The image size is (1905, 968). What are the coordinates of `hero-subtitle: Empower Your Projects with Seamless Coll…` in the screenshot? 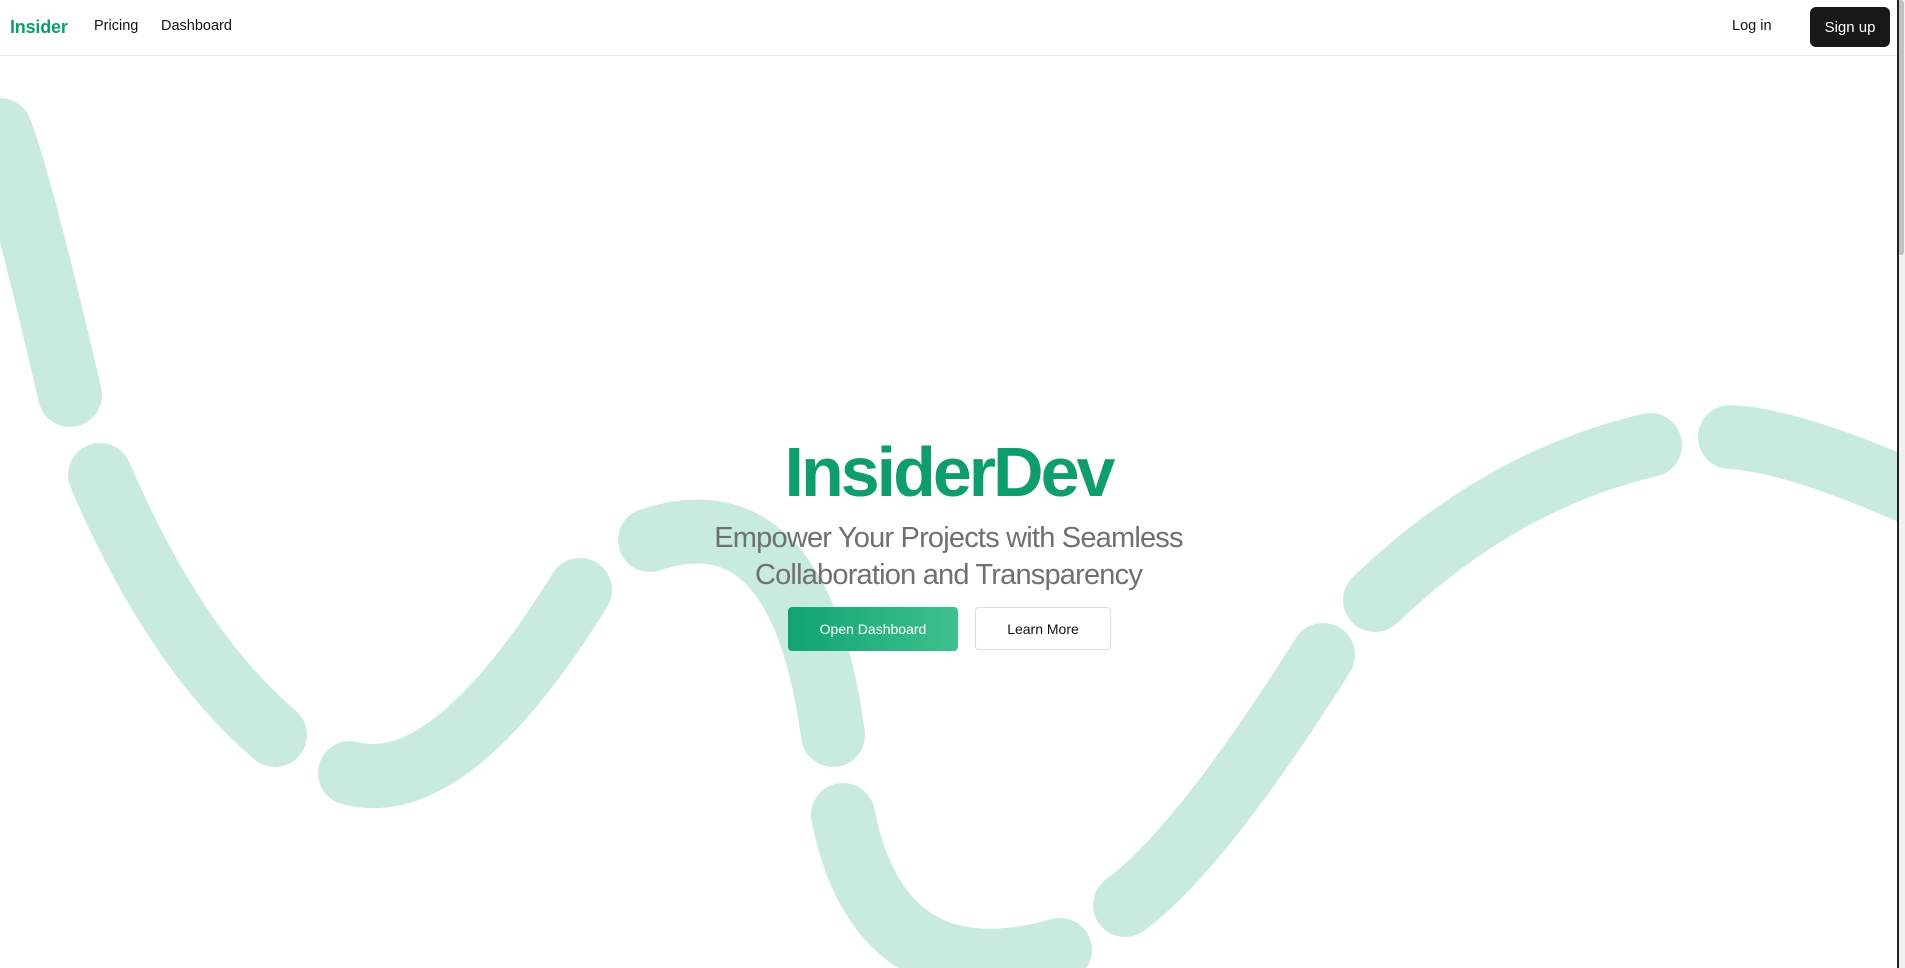 It's located at (948, 557).